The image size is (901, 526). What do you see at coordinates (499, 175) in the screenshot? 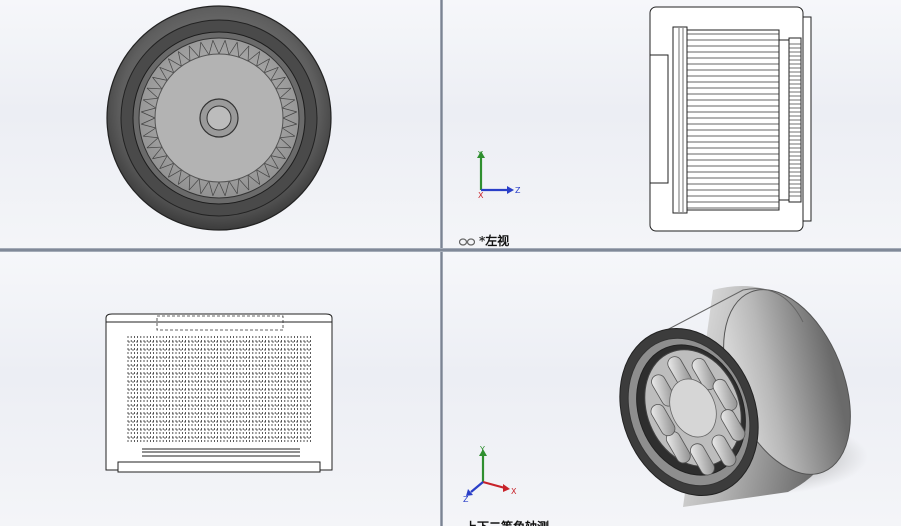
I see `axis-triad: Y Z X` at bounding box center [499, 175].